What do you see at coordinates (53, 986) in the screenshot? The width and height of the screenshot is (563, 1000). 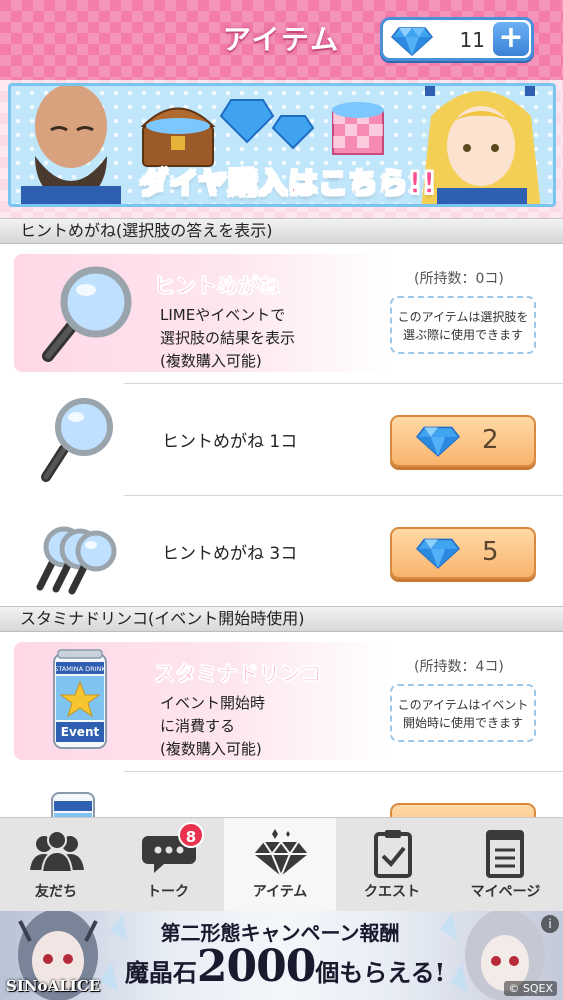 I see `ad-brand-logo: SINoALICE` at bounding box center [53, 986].